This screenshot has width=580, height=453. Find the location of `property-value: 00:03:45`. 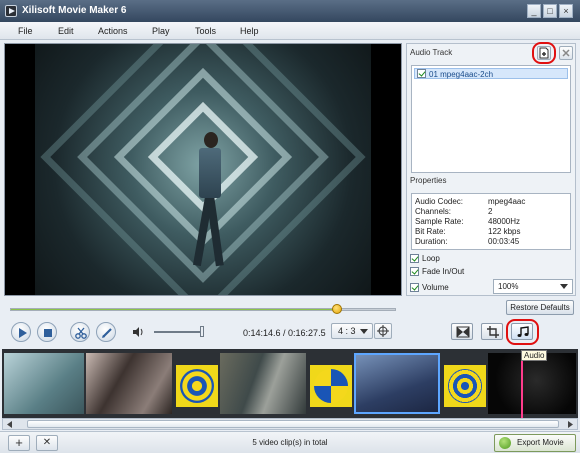

property-value: 00:03:45 is located at coordinates (504, 241).